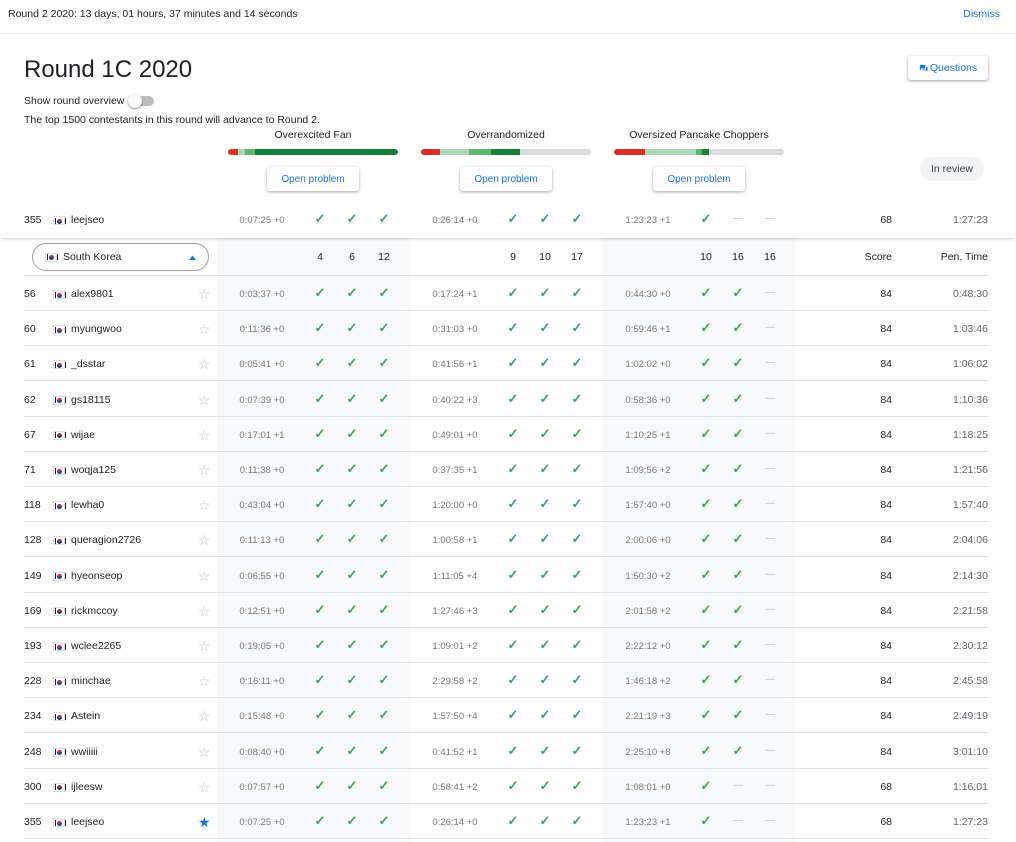 This screenshot has width=1016, height=842. Describe the element at coordinates (970, 646) in the screenshot. I see `penalty-time: 2:30:12` at that location.